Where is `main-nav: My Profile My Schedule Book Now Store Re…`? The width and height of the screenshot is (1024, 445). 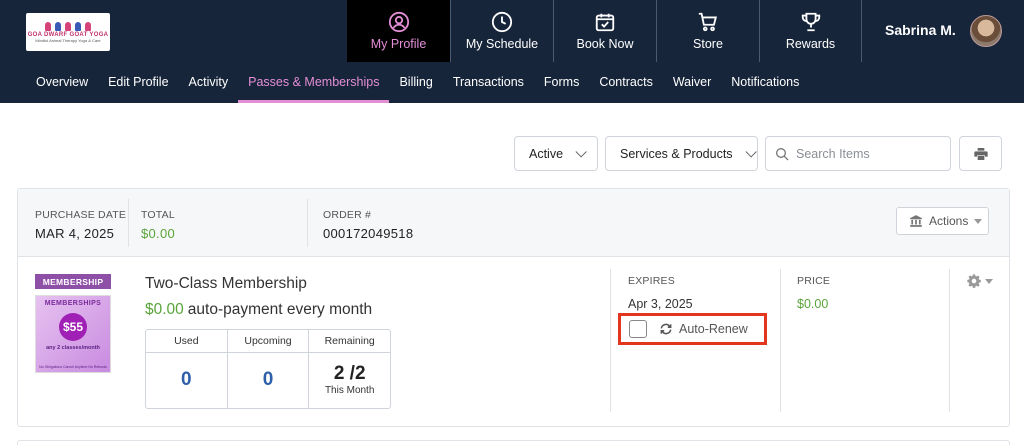
main-nav: My Profile My Schedule Book Now Store Re… is located at coordinates (604, 31).